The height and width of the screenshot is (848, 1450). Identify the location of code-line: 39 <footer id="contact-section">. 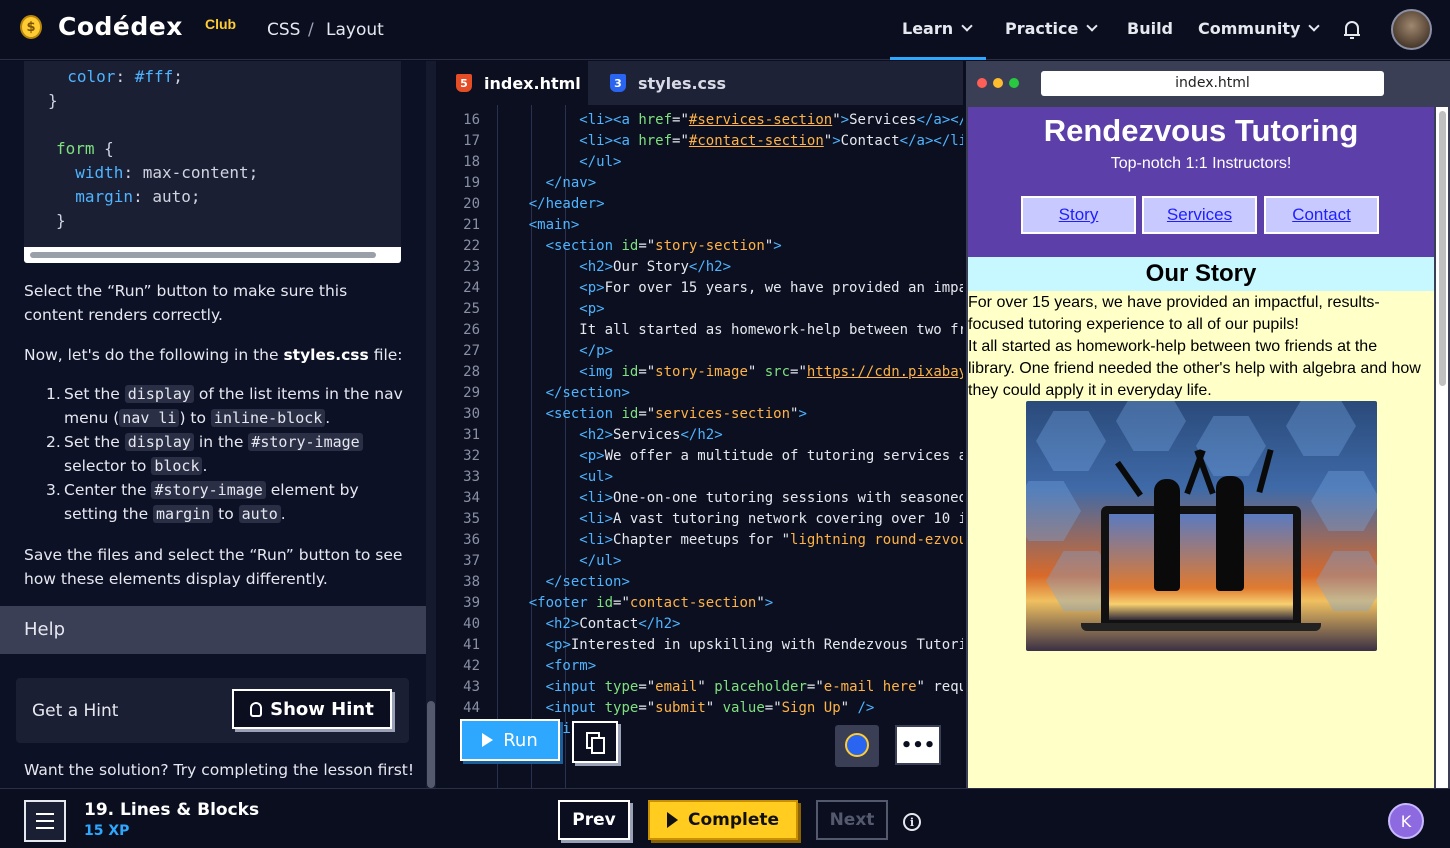
(700, 605).